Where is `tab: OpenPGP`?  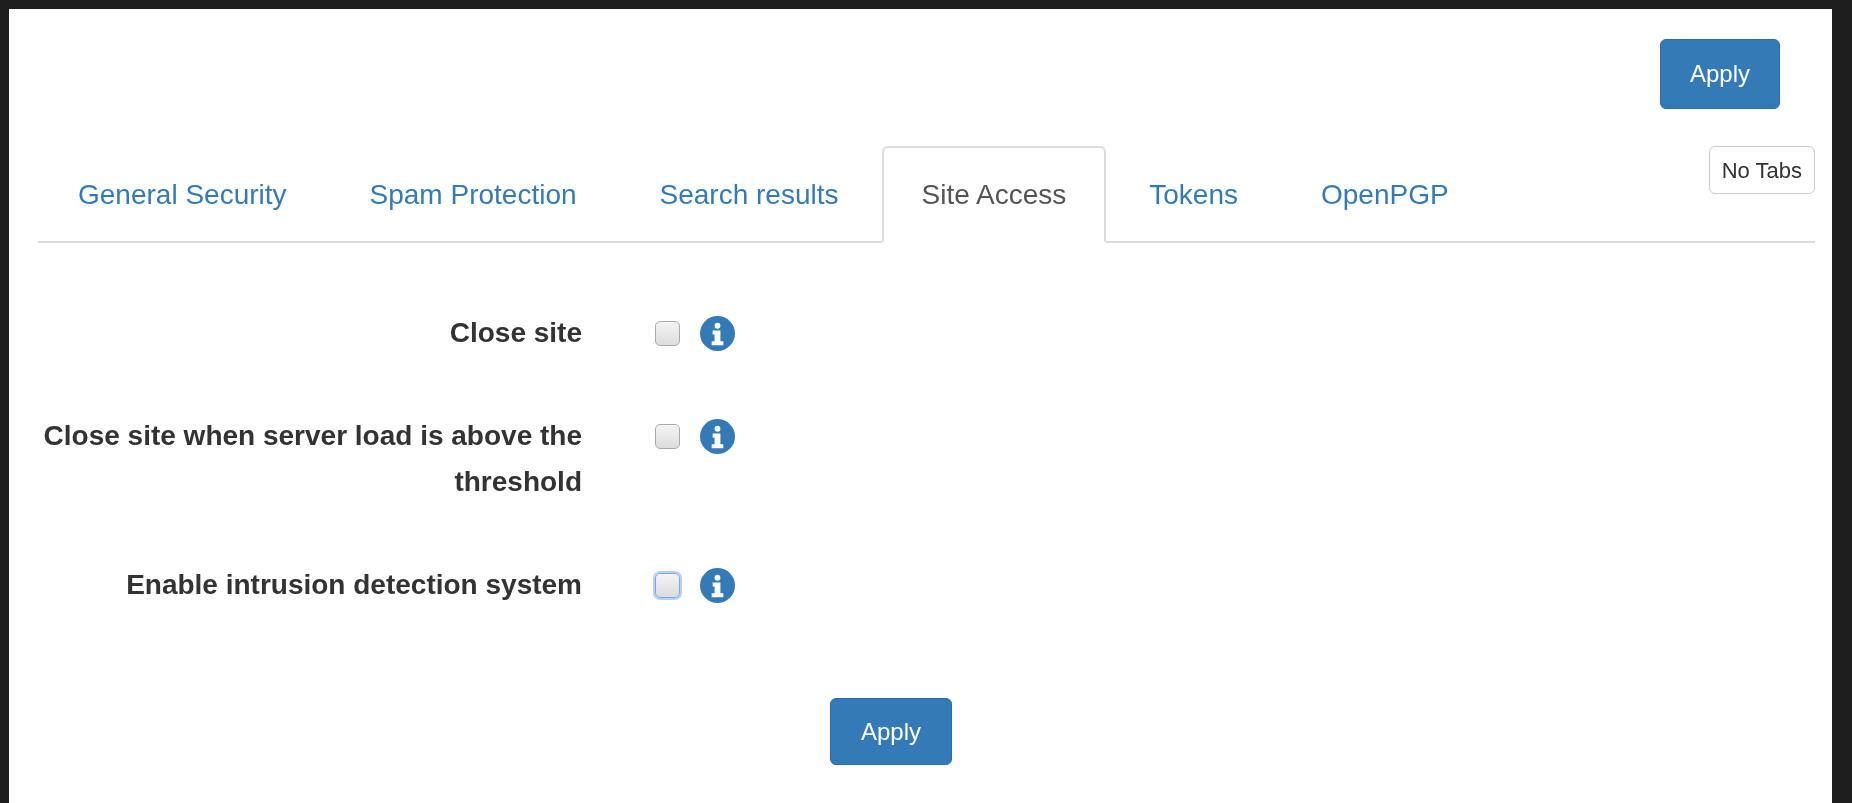
tab: OpenPGP is located at coordinates (1384, 194).